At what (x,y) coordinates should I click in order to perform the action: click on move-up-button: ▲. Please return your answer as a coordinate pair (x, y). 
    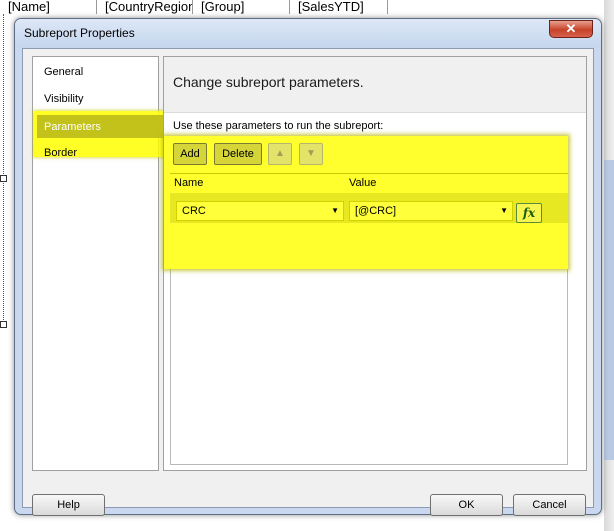
    Looking at the image, I should click on (280, 154).